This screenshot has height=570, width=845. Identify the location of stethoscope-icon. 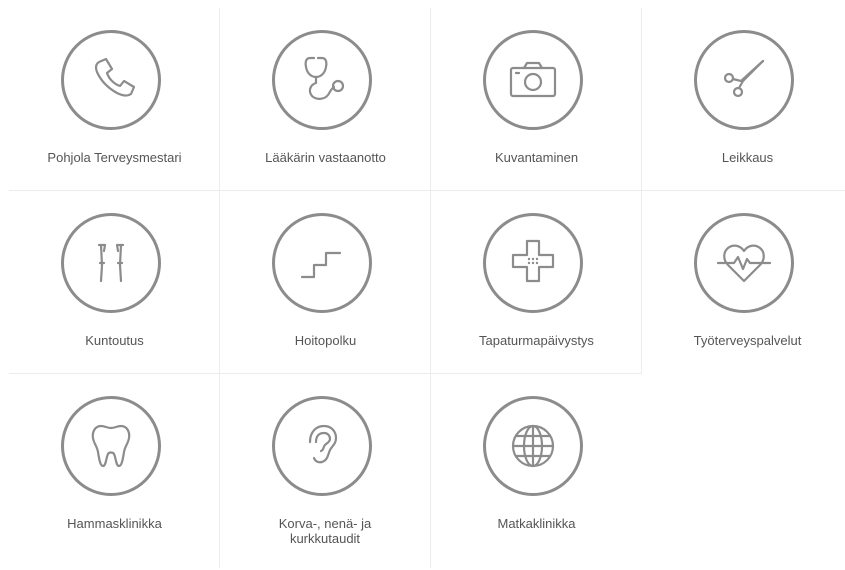
(322, 80).